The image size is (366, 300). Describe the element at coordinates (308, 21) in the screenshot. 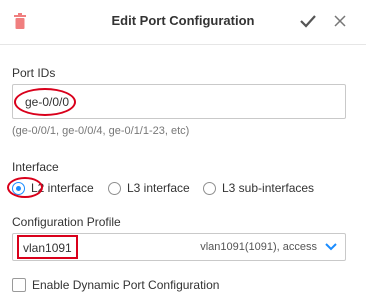

I see `check-icon` at that location.